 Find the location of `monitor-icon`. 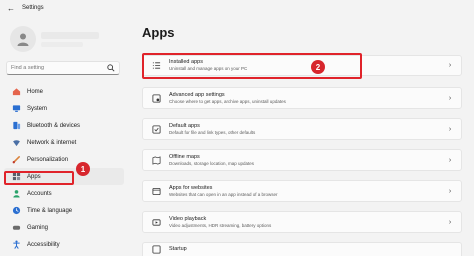

monitor-icon is located at coordinates (16, 108).